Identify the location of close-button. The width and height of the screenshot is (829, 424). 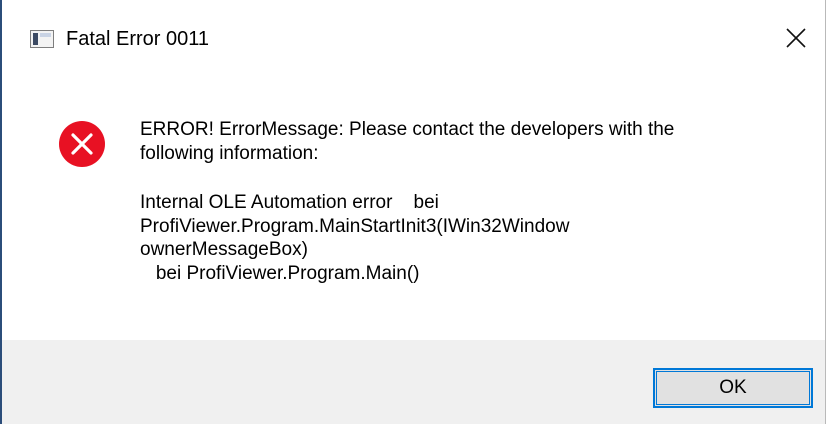
(796, 38).